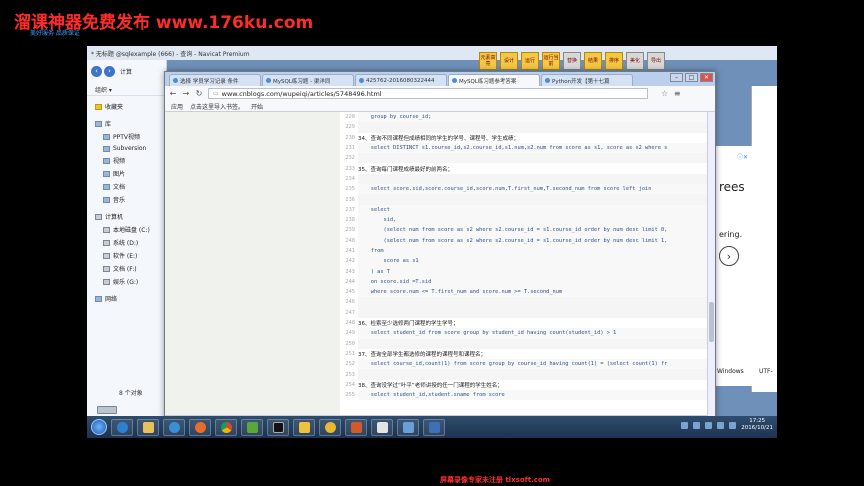 Image resolution: width=864 pixels, height=486 pixels. Describe the element at coordinates (408, 324) in the screenshot. I see `question-heading: 36、检索至少选修两门课程的学生学号；` at that location.